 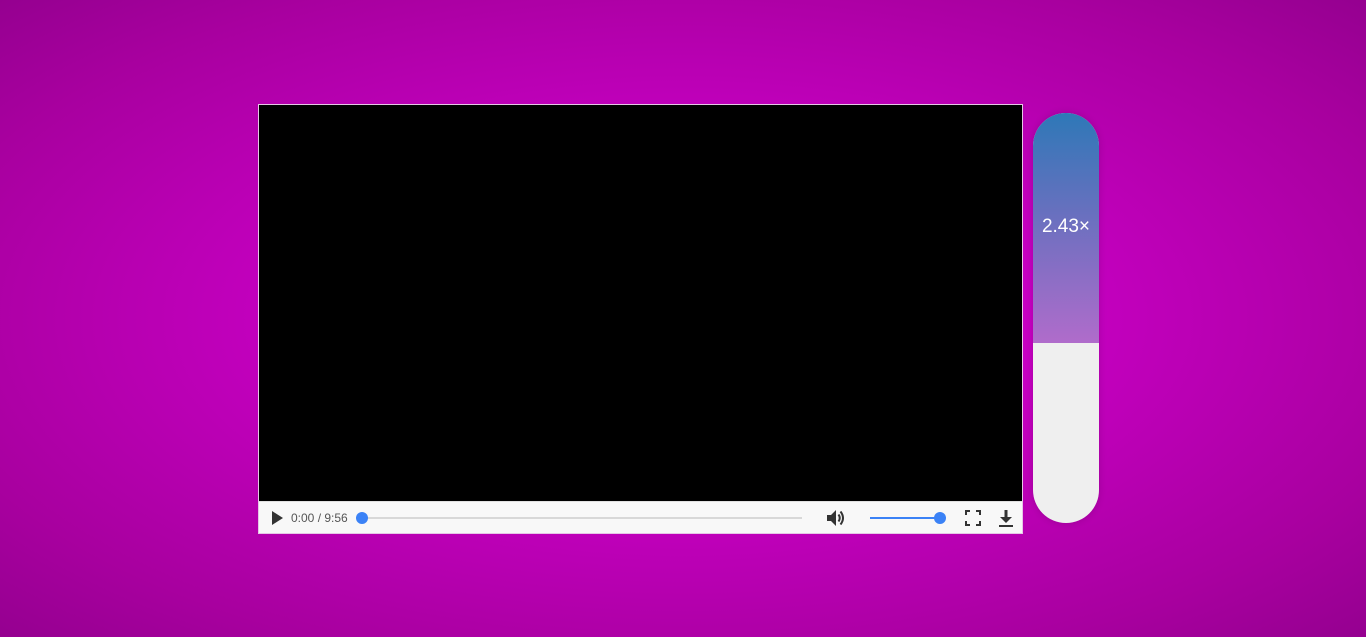 I want to click on seek-slider, so click(x=579, y=518).